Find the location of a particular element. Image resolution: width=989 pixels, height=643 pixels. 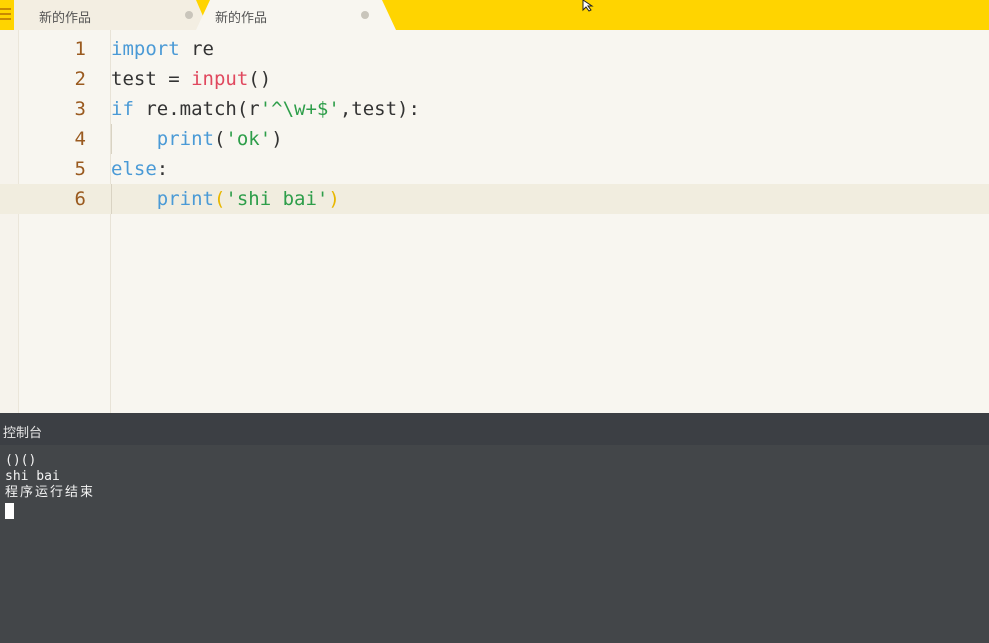

code-line-4: 4 print('ok') is located at coordinates (494, 139).